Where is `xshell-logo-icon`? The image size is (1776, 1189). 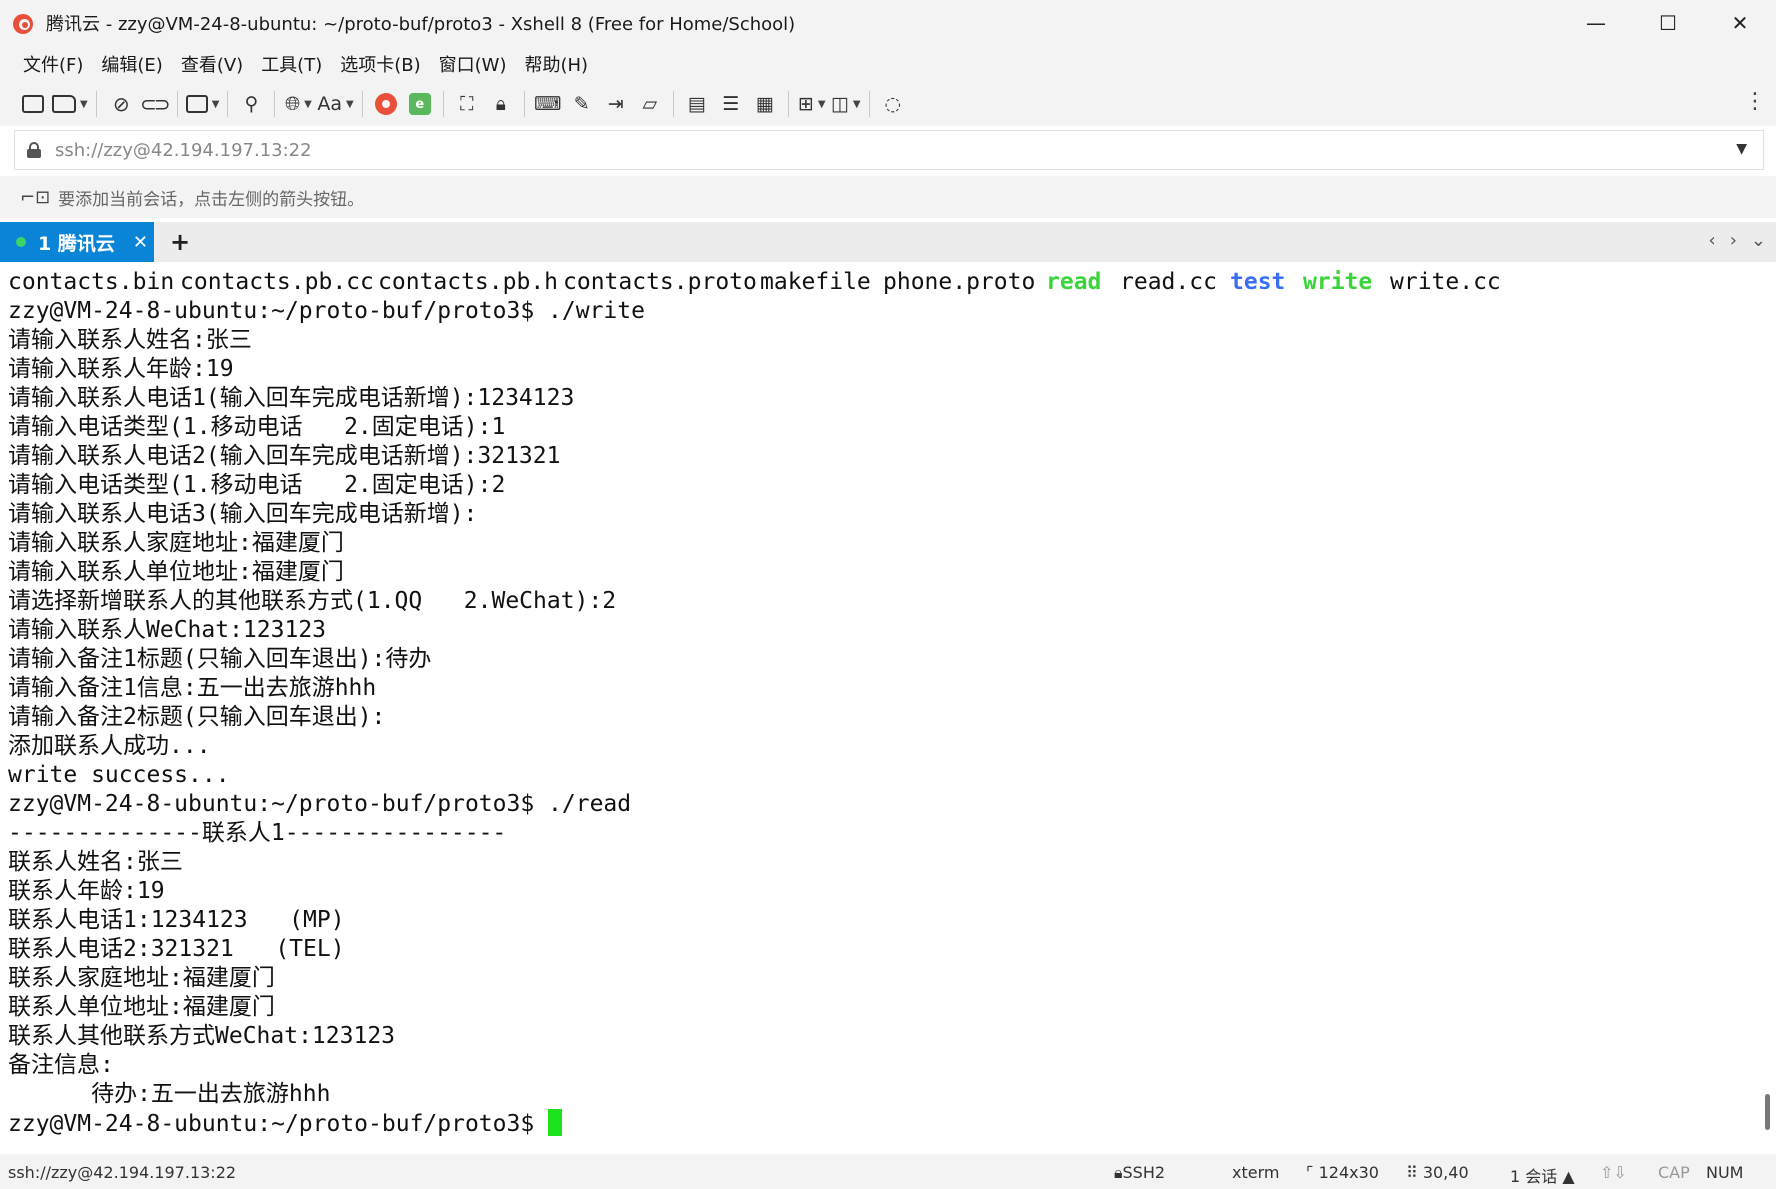
xshell-logo-icon is located at coordinates (24, 23).